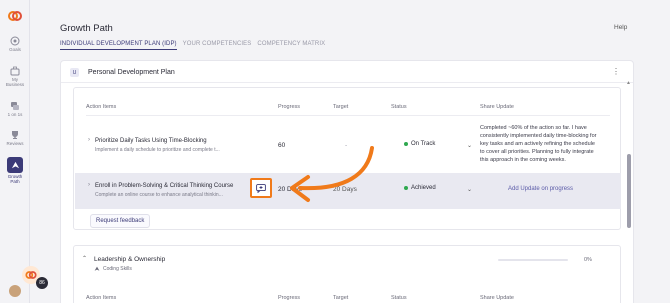 Image resolution: width=670 pixels, height=303 pixels. What do you see at coordinates (74, 72) in the screenshot?
I see `plan-icon: U` at bounding box center [74, 72].